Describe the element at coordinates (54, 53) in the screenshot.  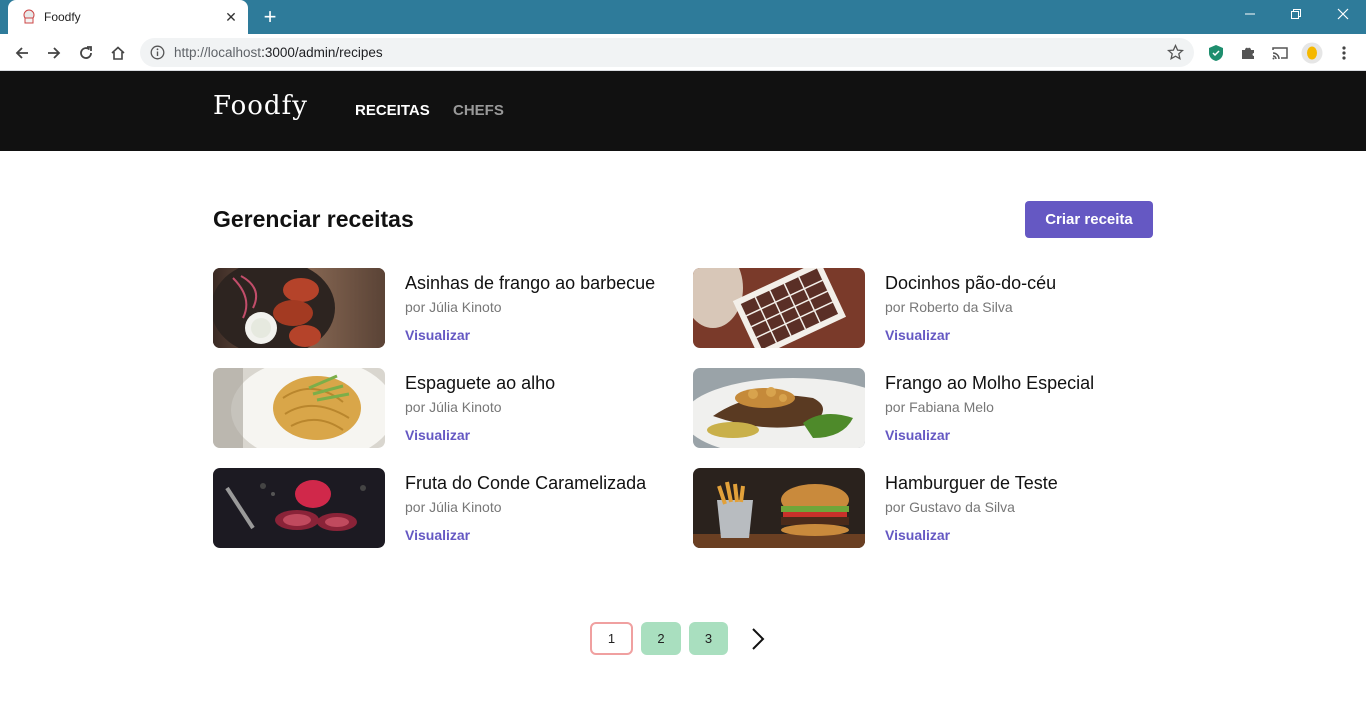
I see `forward-icon` at that location.